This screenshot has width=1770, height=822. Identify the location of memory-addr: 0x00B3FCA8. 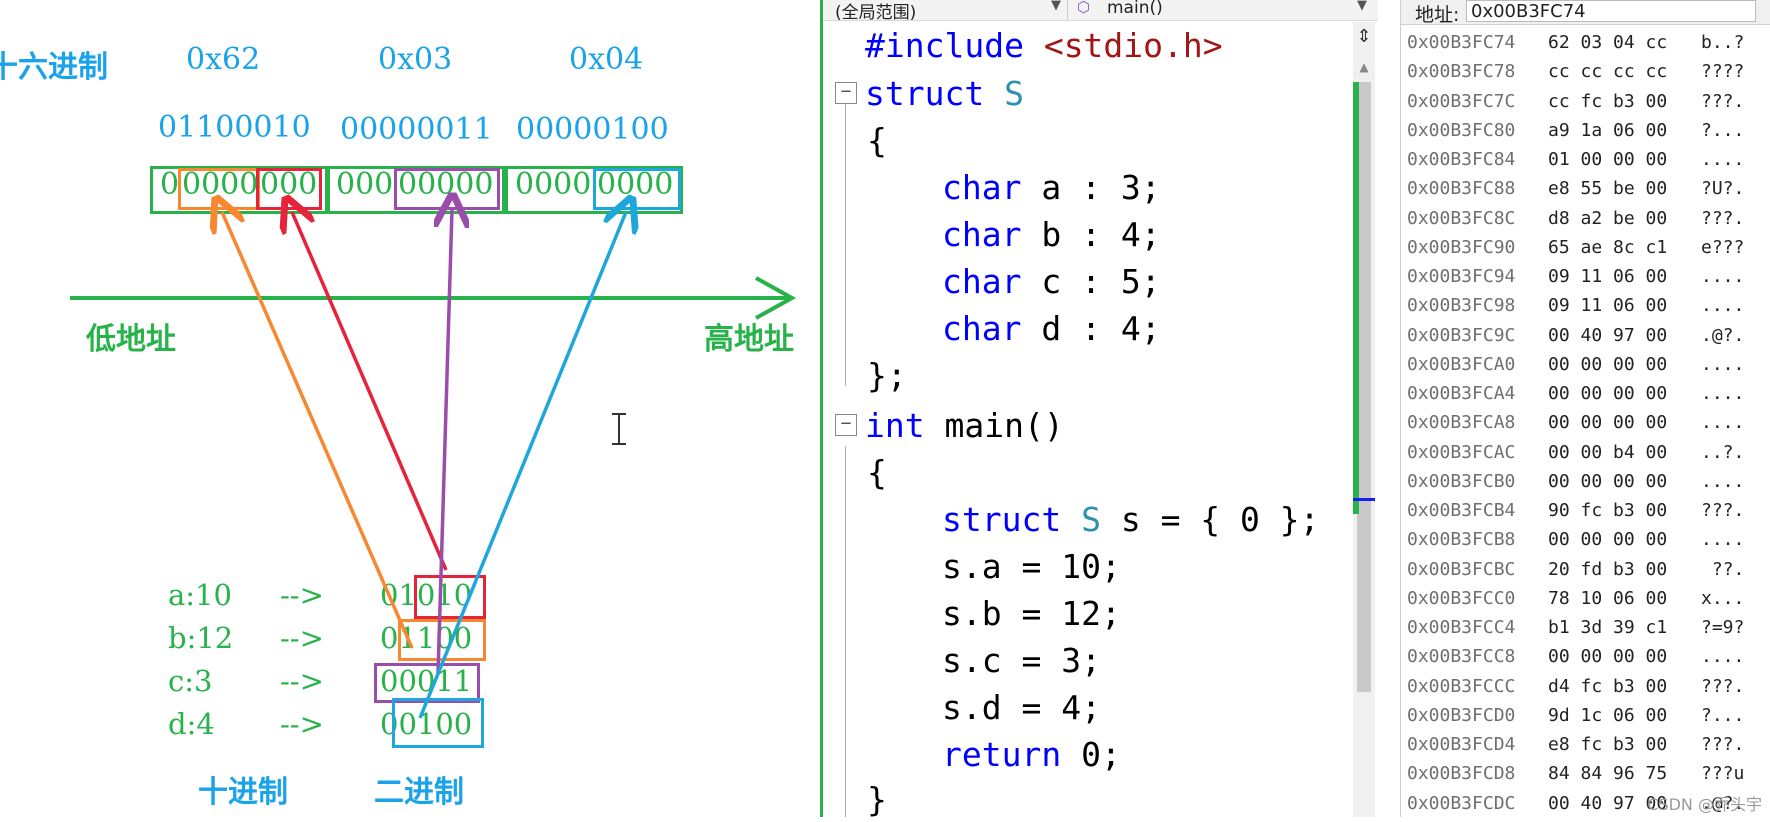
(1461, 423).